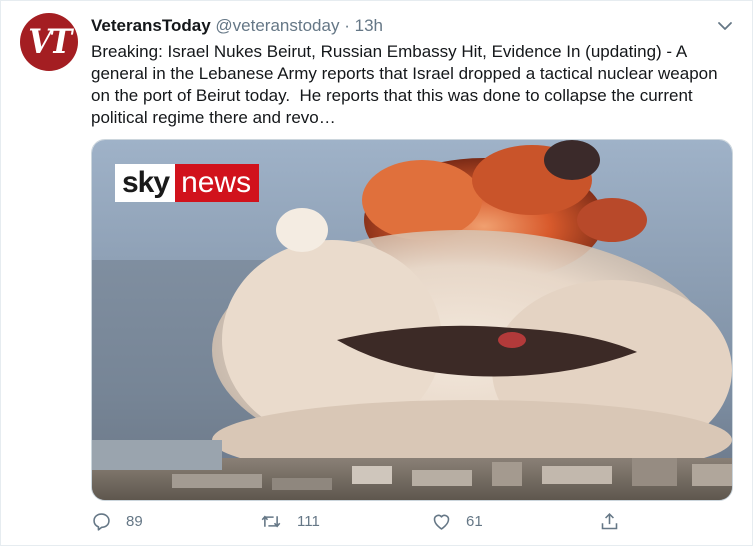  What do you see at coordinates (289, 521) in the screenshot?
I see `retweet-button: 111` at bounding box center [289, 521].